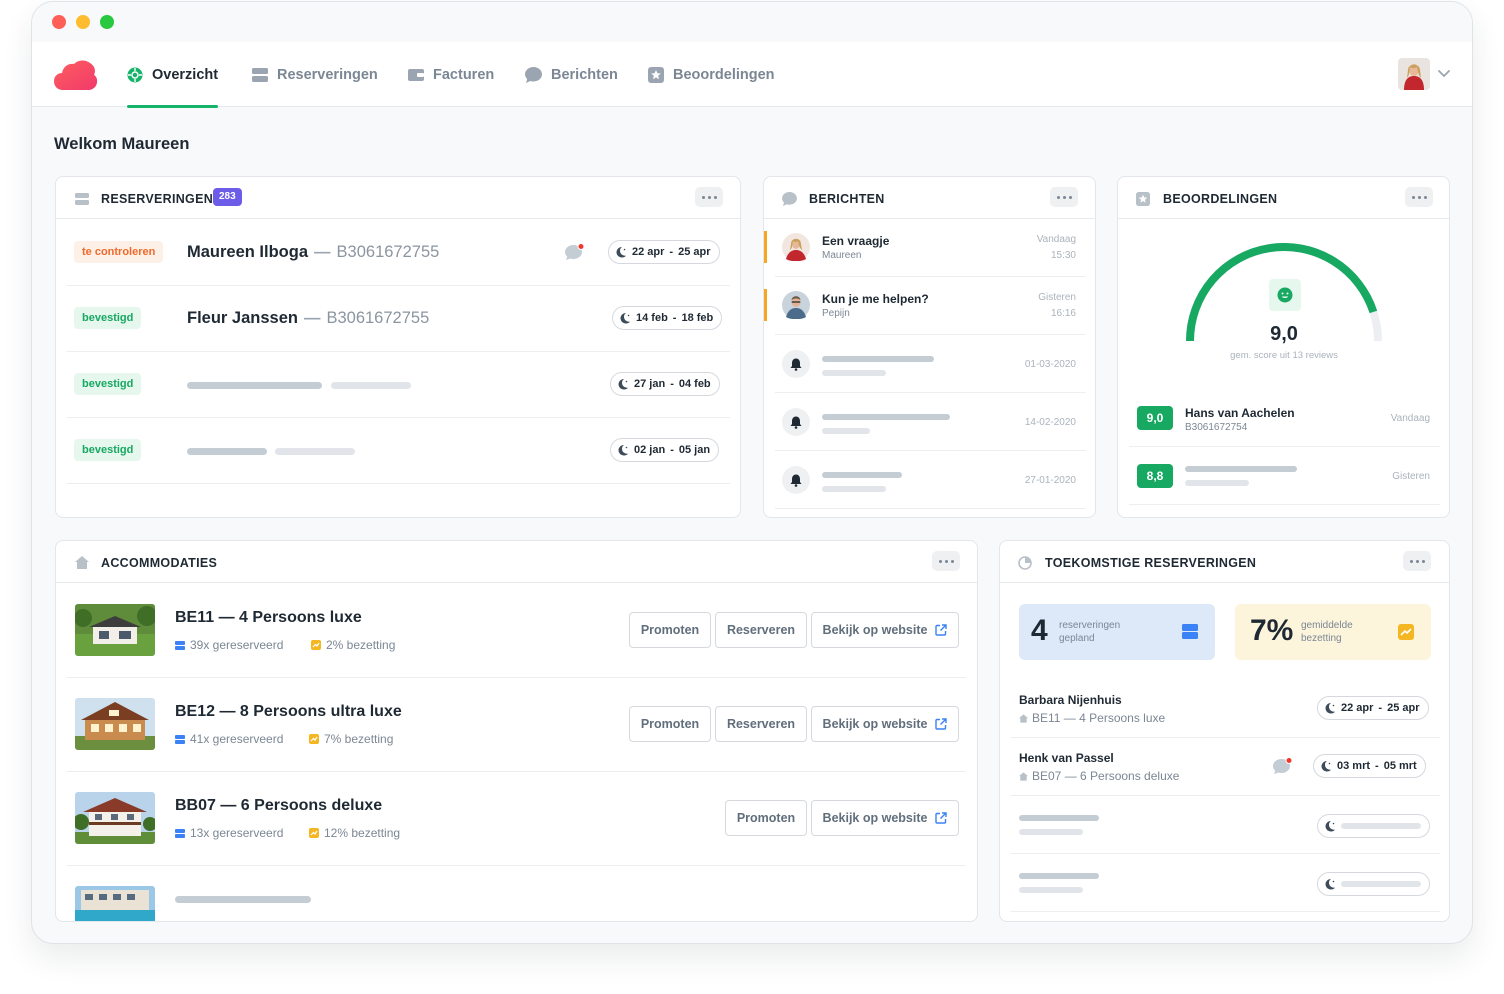  What do you see at coordinates (1411, 476) in the screenshot?
I see `review-date: Gisteren` at bounding box center [1411, 476].